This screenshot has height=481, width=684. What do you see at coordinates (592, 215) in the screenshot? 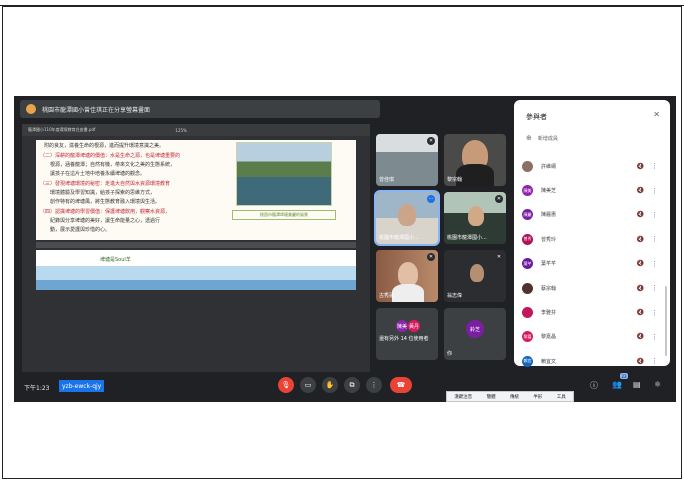
I see `list-item: 陳麗 陳麗惠 🔇 ⋮` at bounding box center [592, 215].